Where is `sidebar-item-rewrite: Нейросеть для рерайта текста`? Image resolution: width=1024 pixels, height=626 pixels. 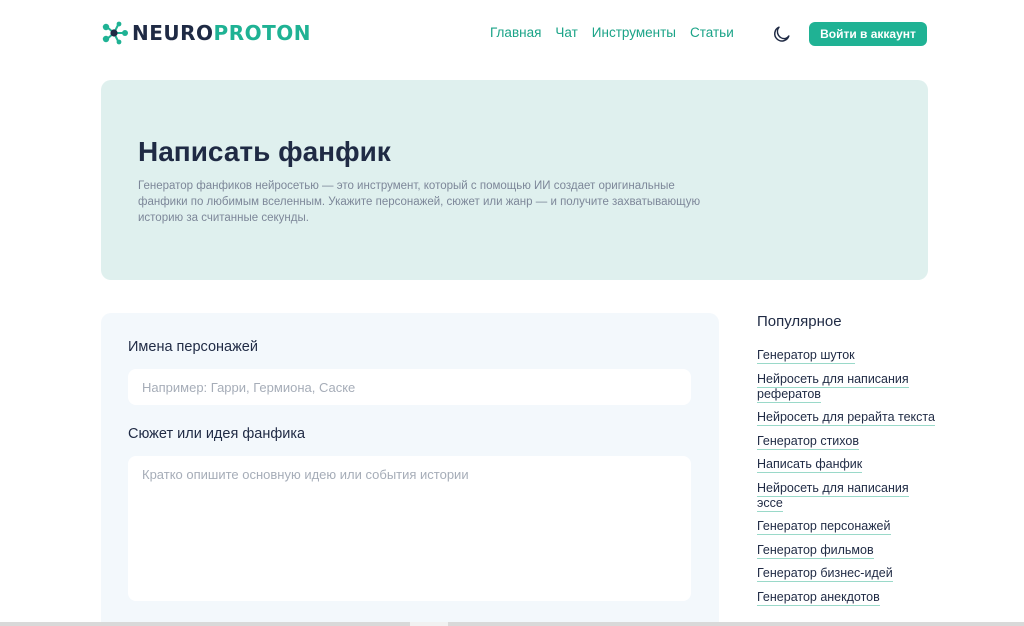 sidebar-item-rewrite: Нейросеть для рерайта текста is located at coordinates (847, 418).